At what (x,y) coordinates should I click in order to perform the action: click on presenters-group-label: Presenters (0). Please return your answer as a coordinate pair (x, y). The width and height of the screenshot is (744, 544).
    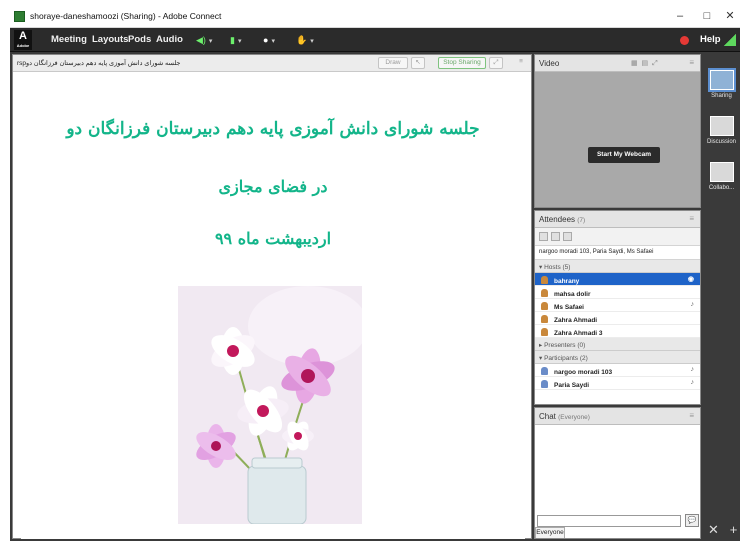
    Looking at the image, I should click on (565, 345).